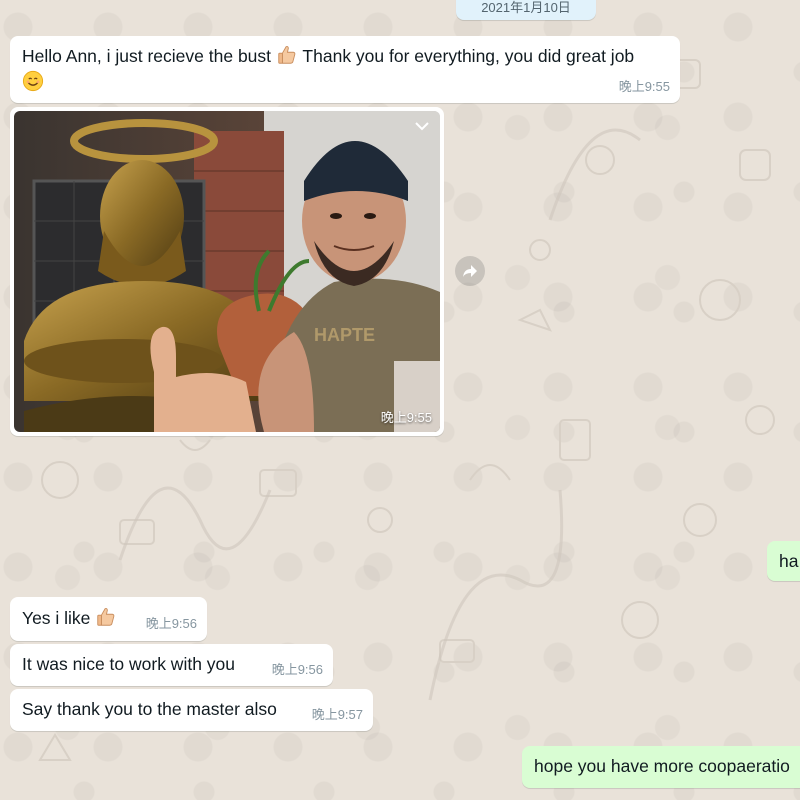  What do you see at coordinates (149, 56) in the screenshot?
I see `message-text: Hello Ann, i just recieve the bust` at bounding box center [149, 56].